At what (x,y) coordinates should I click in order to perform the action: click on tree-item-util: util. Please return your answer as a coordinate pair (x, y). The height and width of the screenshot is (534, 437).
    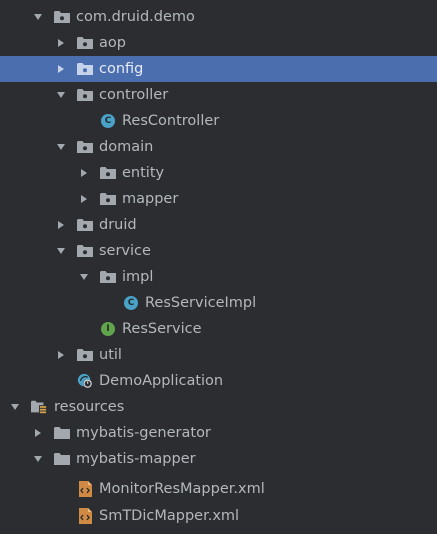
    Looking at the image, I should click on (218, 355).